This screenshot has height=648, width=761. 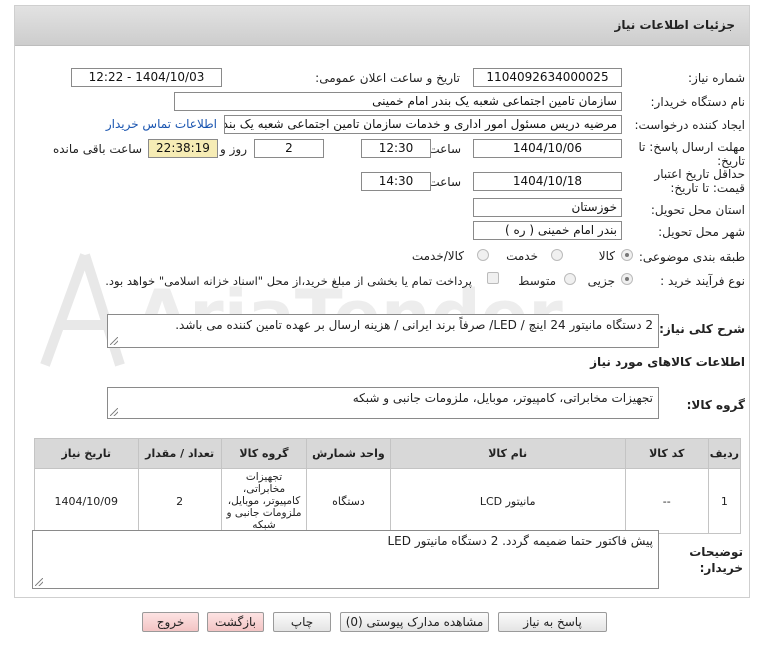 What do you see at coordinates (674, 25) in the screenshot?
I see `panel-title: جزئیات اطلاعات نیاز` at bounding box center [674, 25].